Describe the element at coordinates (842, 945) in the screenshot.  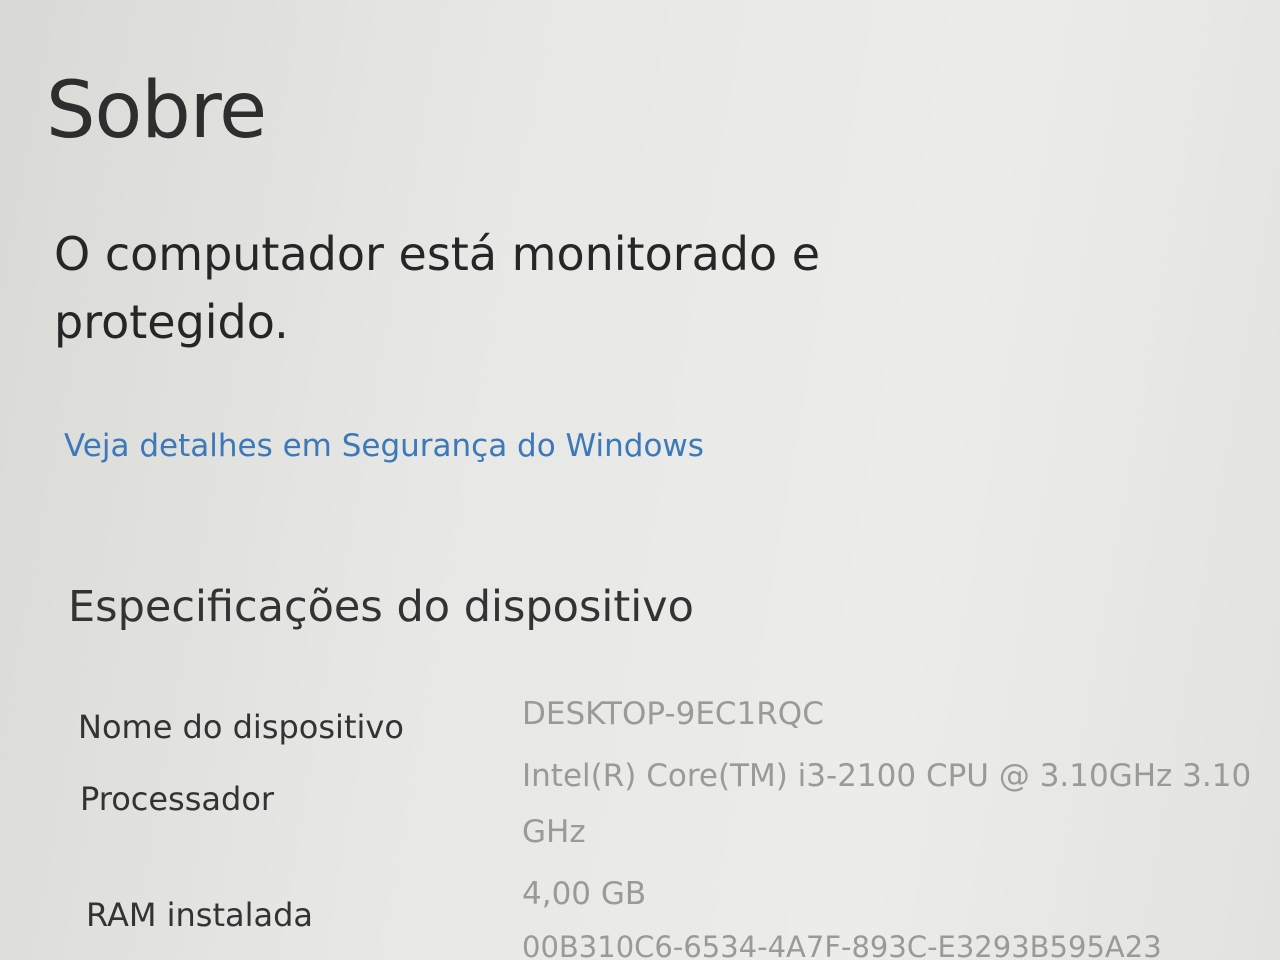
I see `device-id-value-partial: 00B310C6-6534-4A7F-893C-E3293B595A23` at that location.